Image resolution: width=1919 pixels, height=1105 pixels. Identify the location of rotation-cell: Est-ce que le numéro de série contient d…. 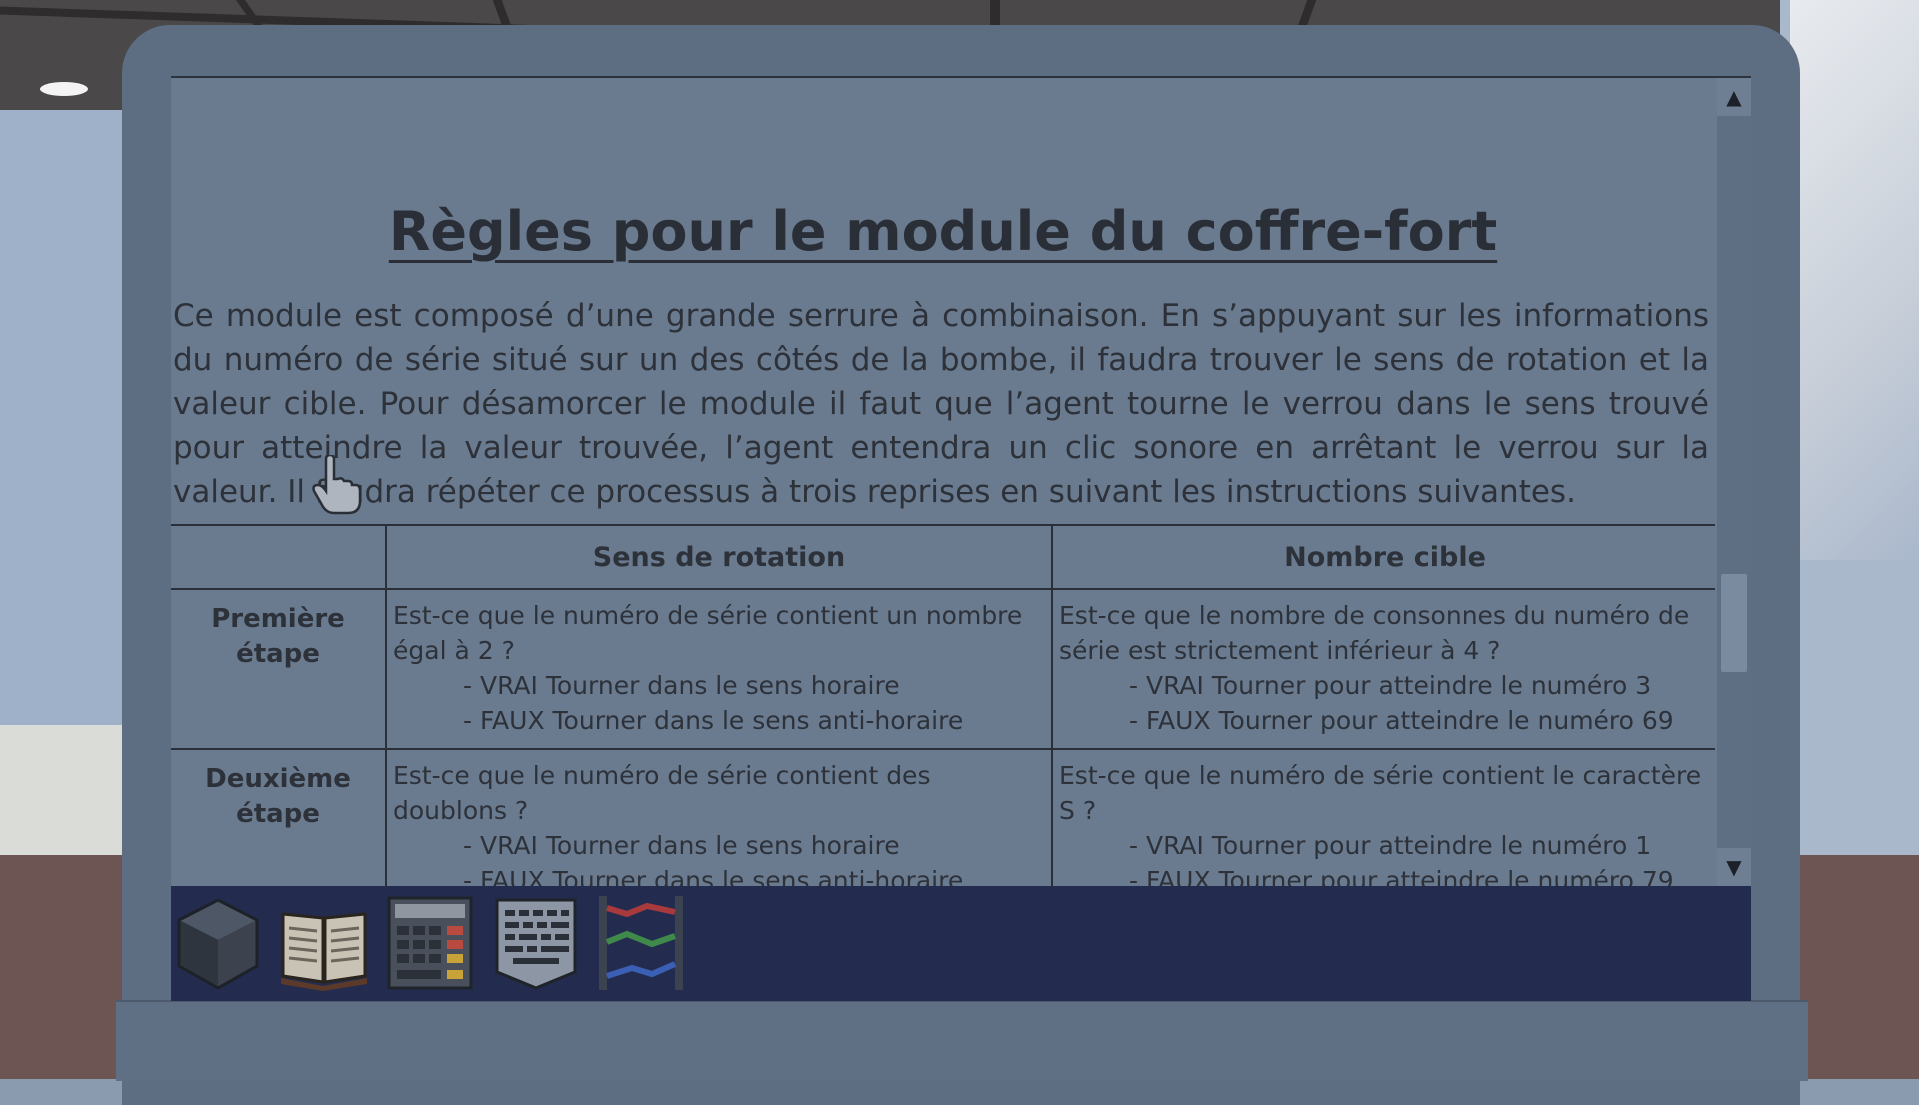
(719, 817).